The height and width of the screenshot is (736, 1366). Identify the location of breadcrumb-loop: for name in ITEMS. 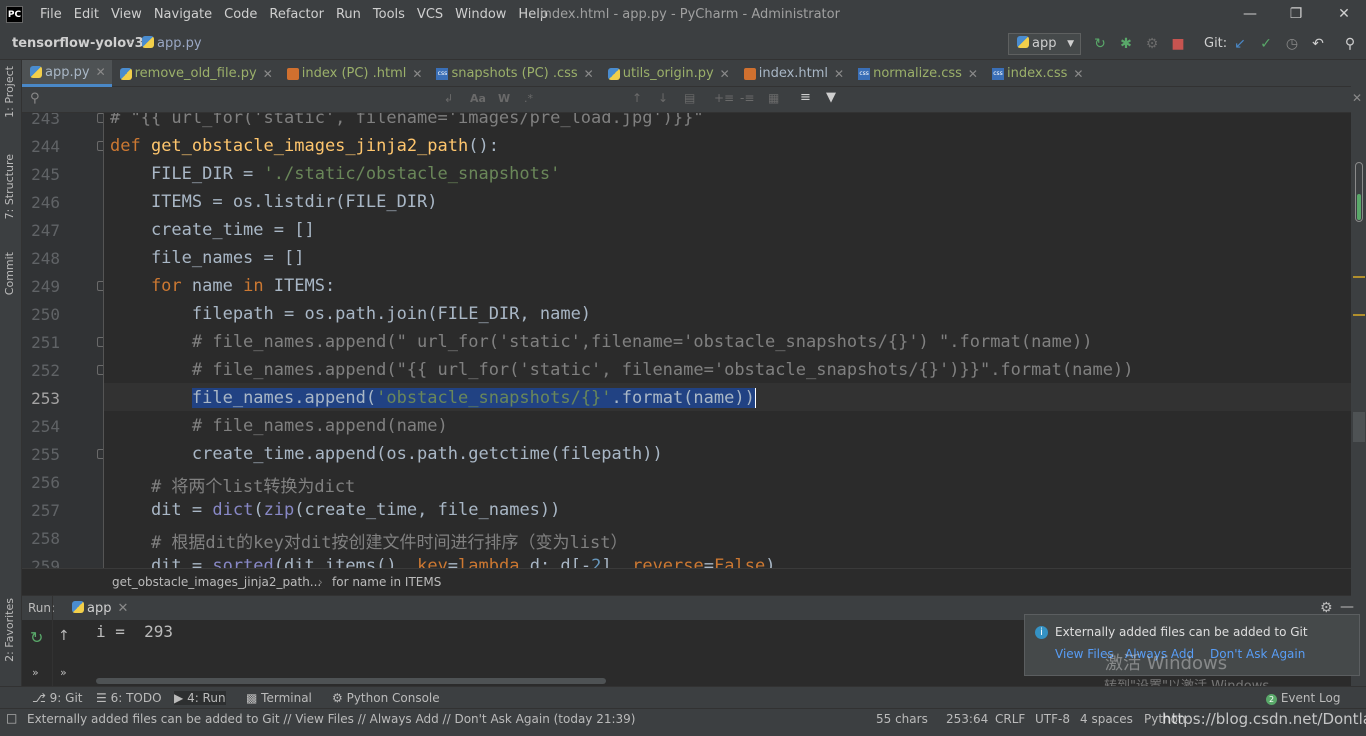
(386, 582).